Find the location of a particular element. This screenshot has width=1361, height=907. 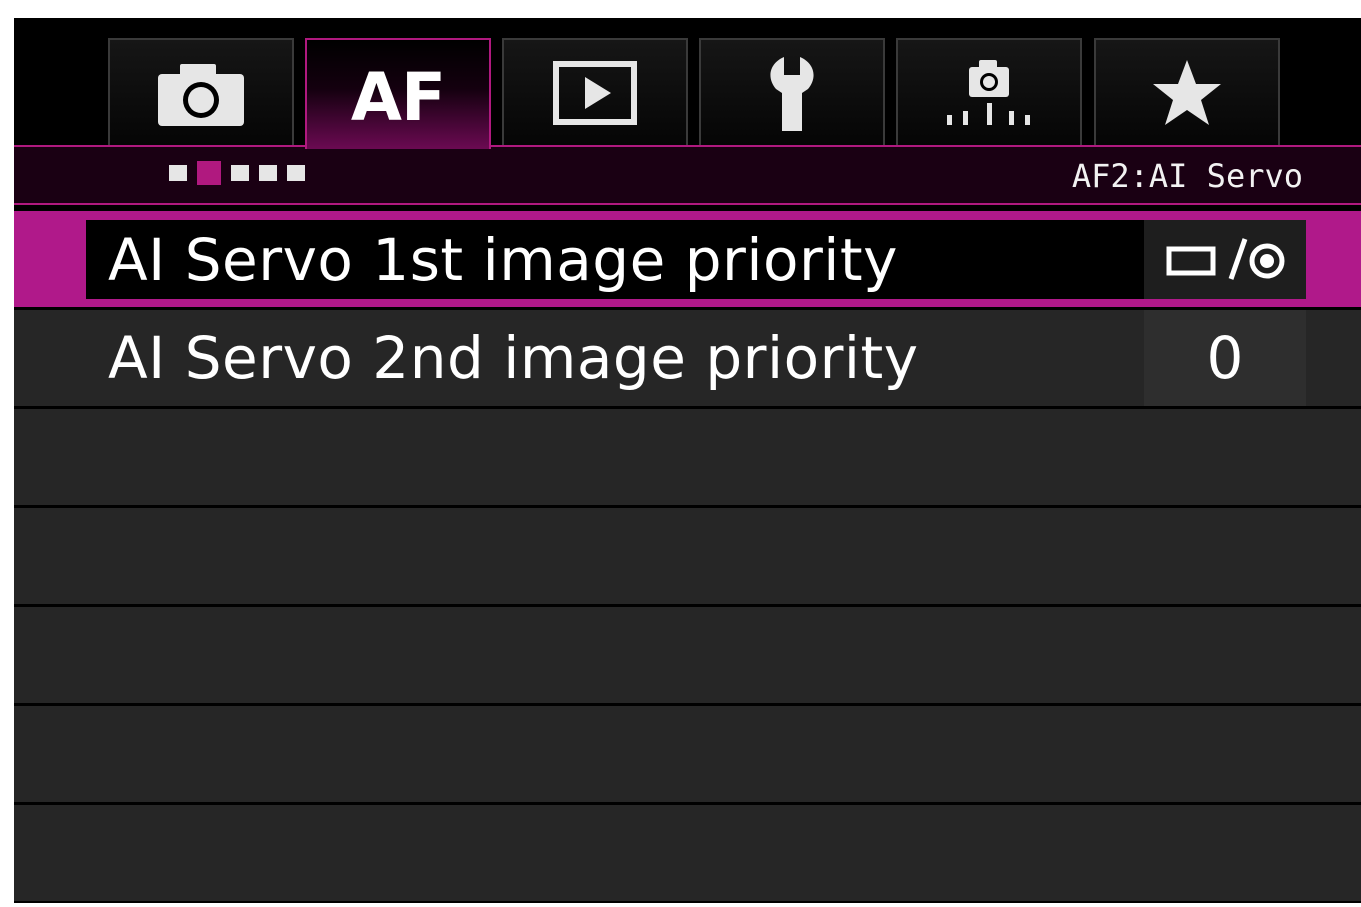

menu-item-label-box: AI Servo 2nd image priority is located at coordinates (579, 358).